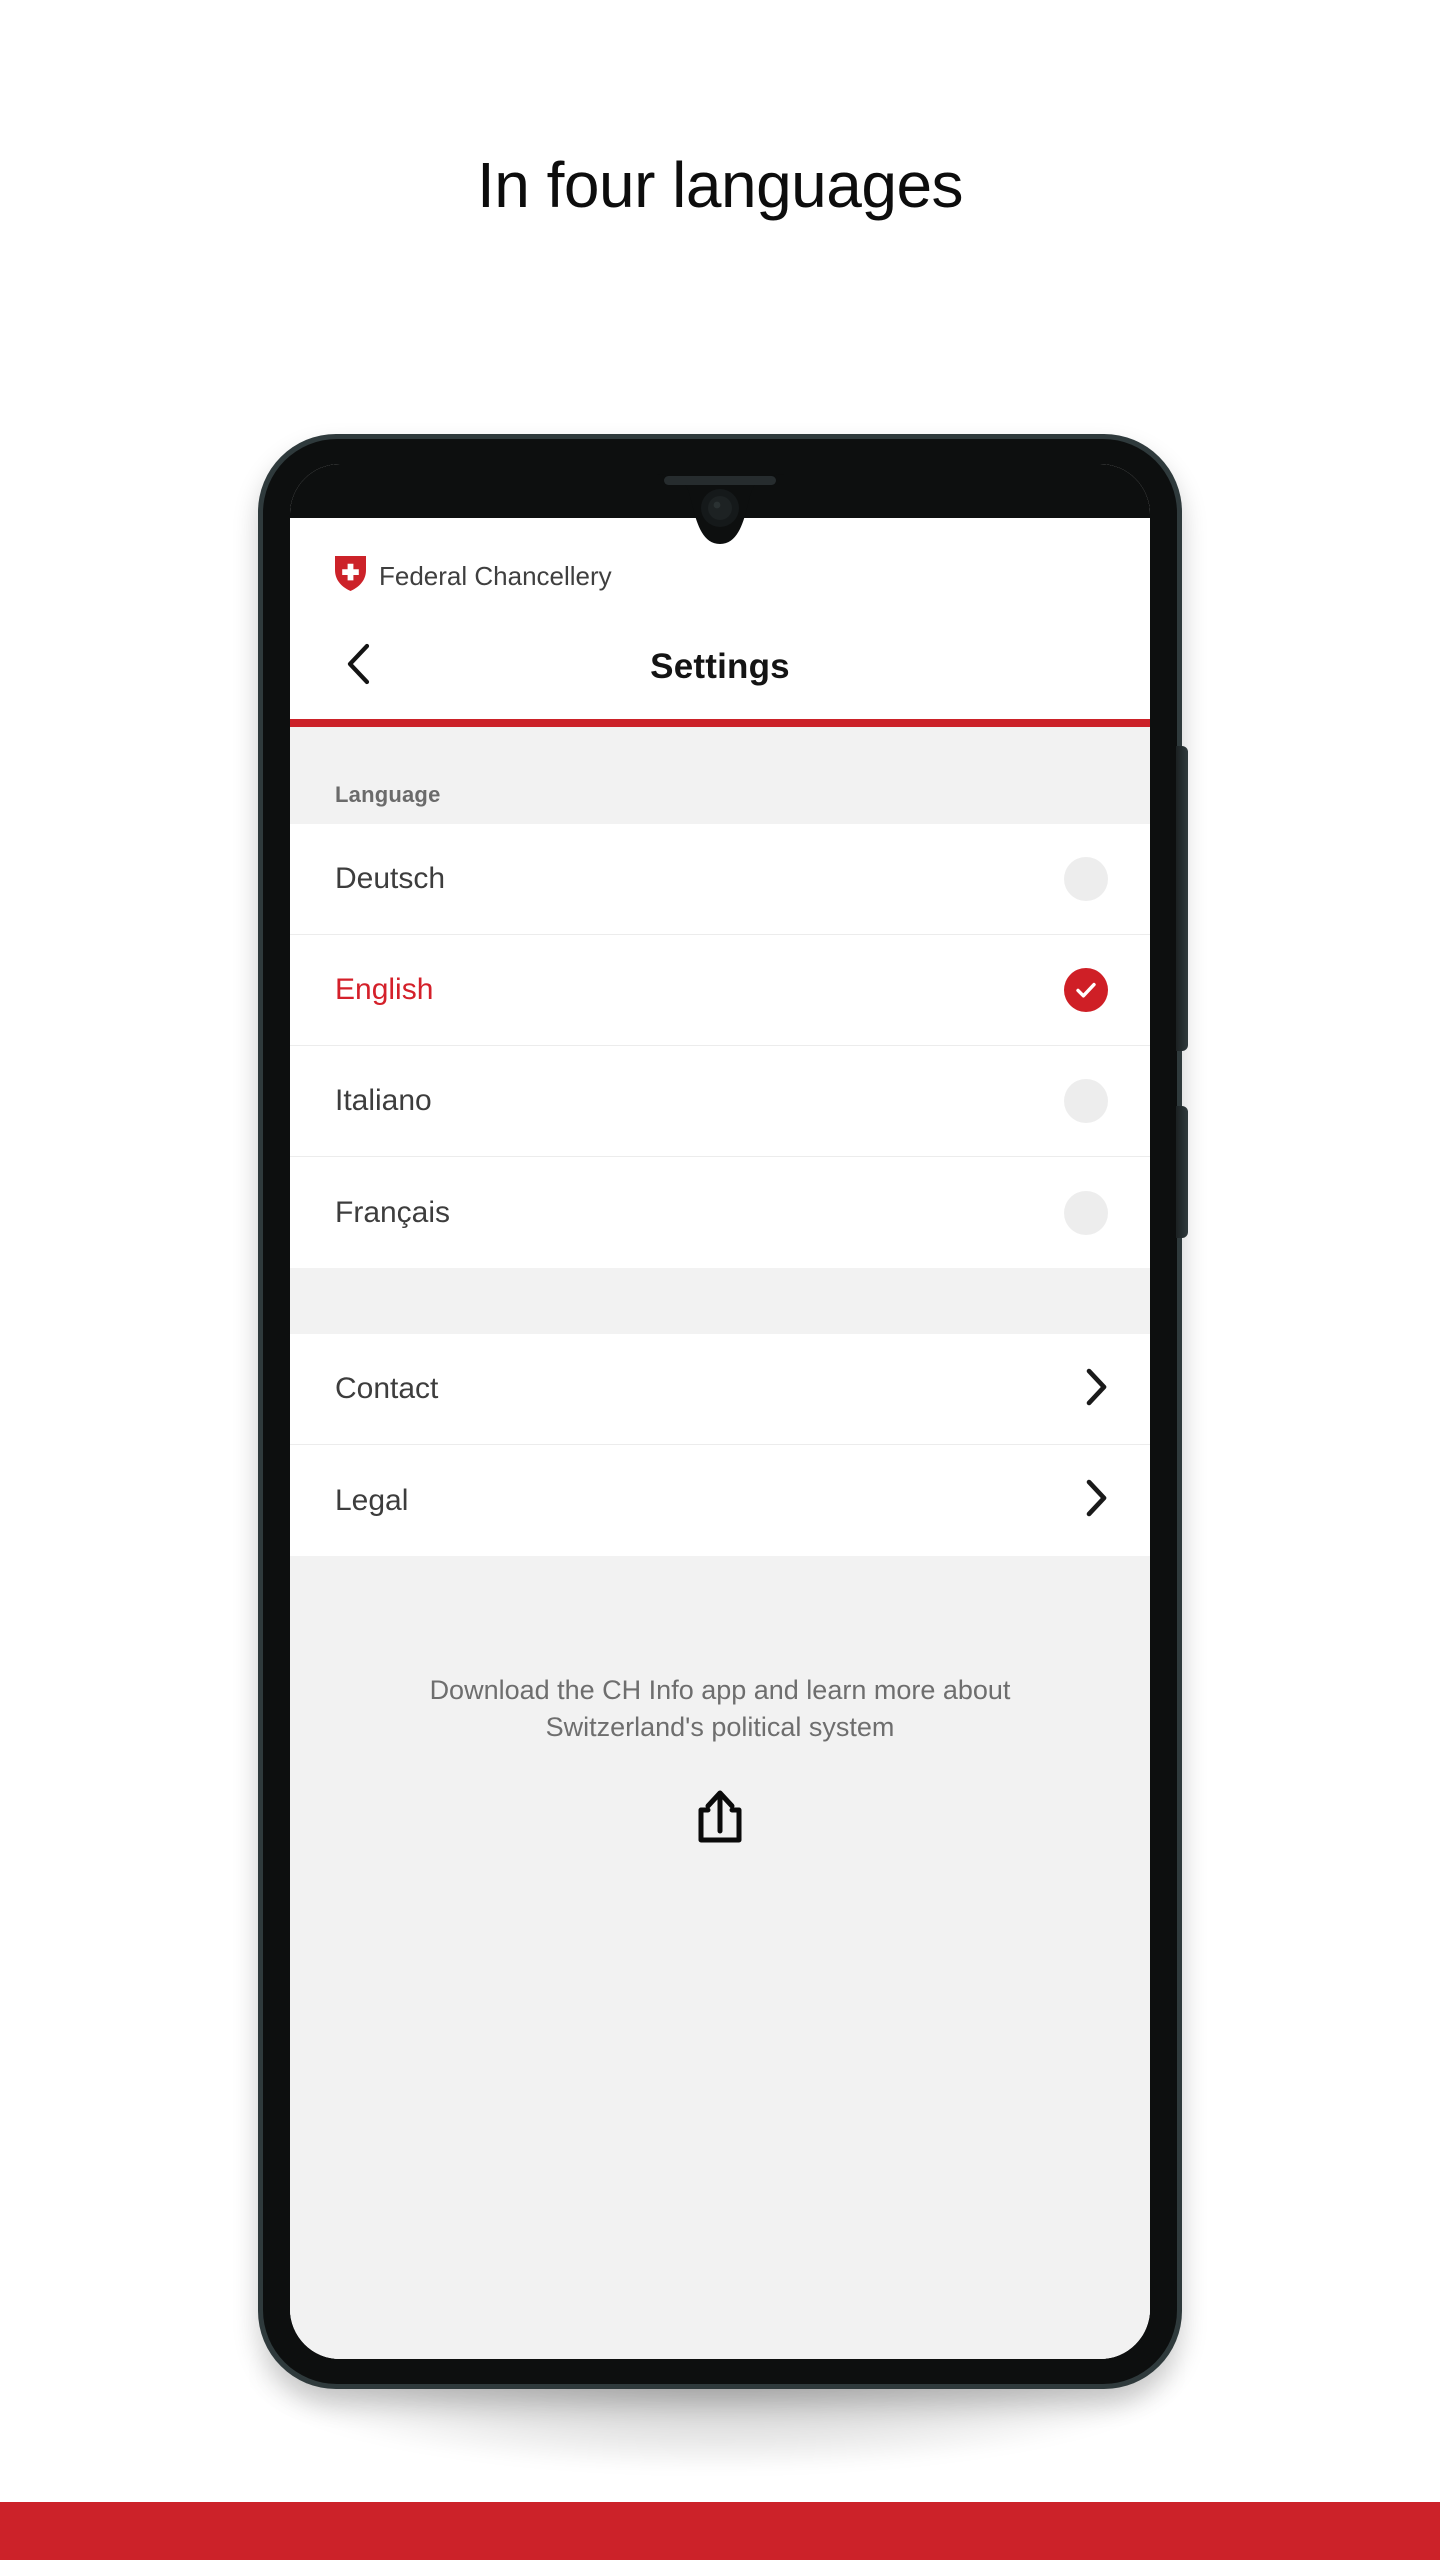 Image resolution: width=1440 pixels, height=2560 pixels. What do you see at coordinates (1182, 1172) in the screenshot?
I see `power-button` at bounding box center [1182, 1172].